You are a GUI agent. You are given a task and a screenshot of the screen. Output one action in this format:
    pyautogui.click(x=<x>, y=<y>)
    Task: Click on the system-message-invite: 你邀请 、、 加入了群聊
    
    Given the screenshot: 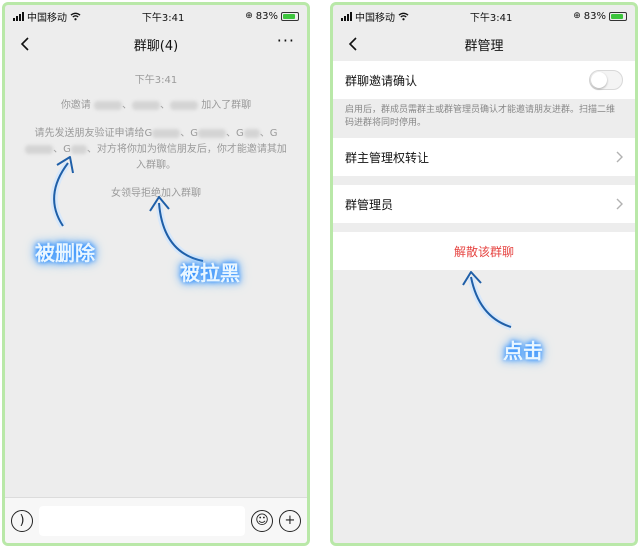 What is the action you would take?
    pyautogui.click(x=156, y=105)
    